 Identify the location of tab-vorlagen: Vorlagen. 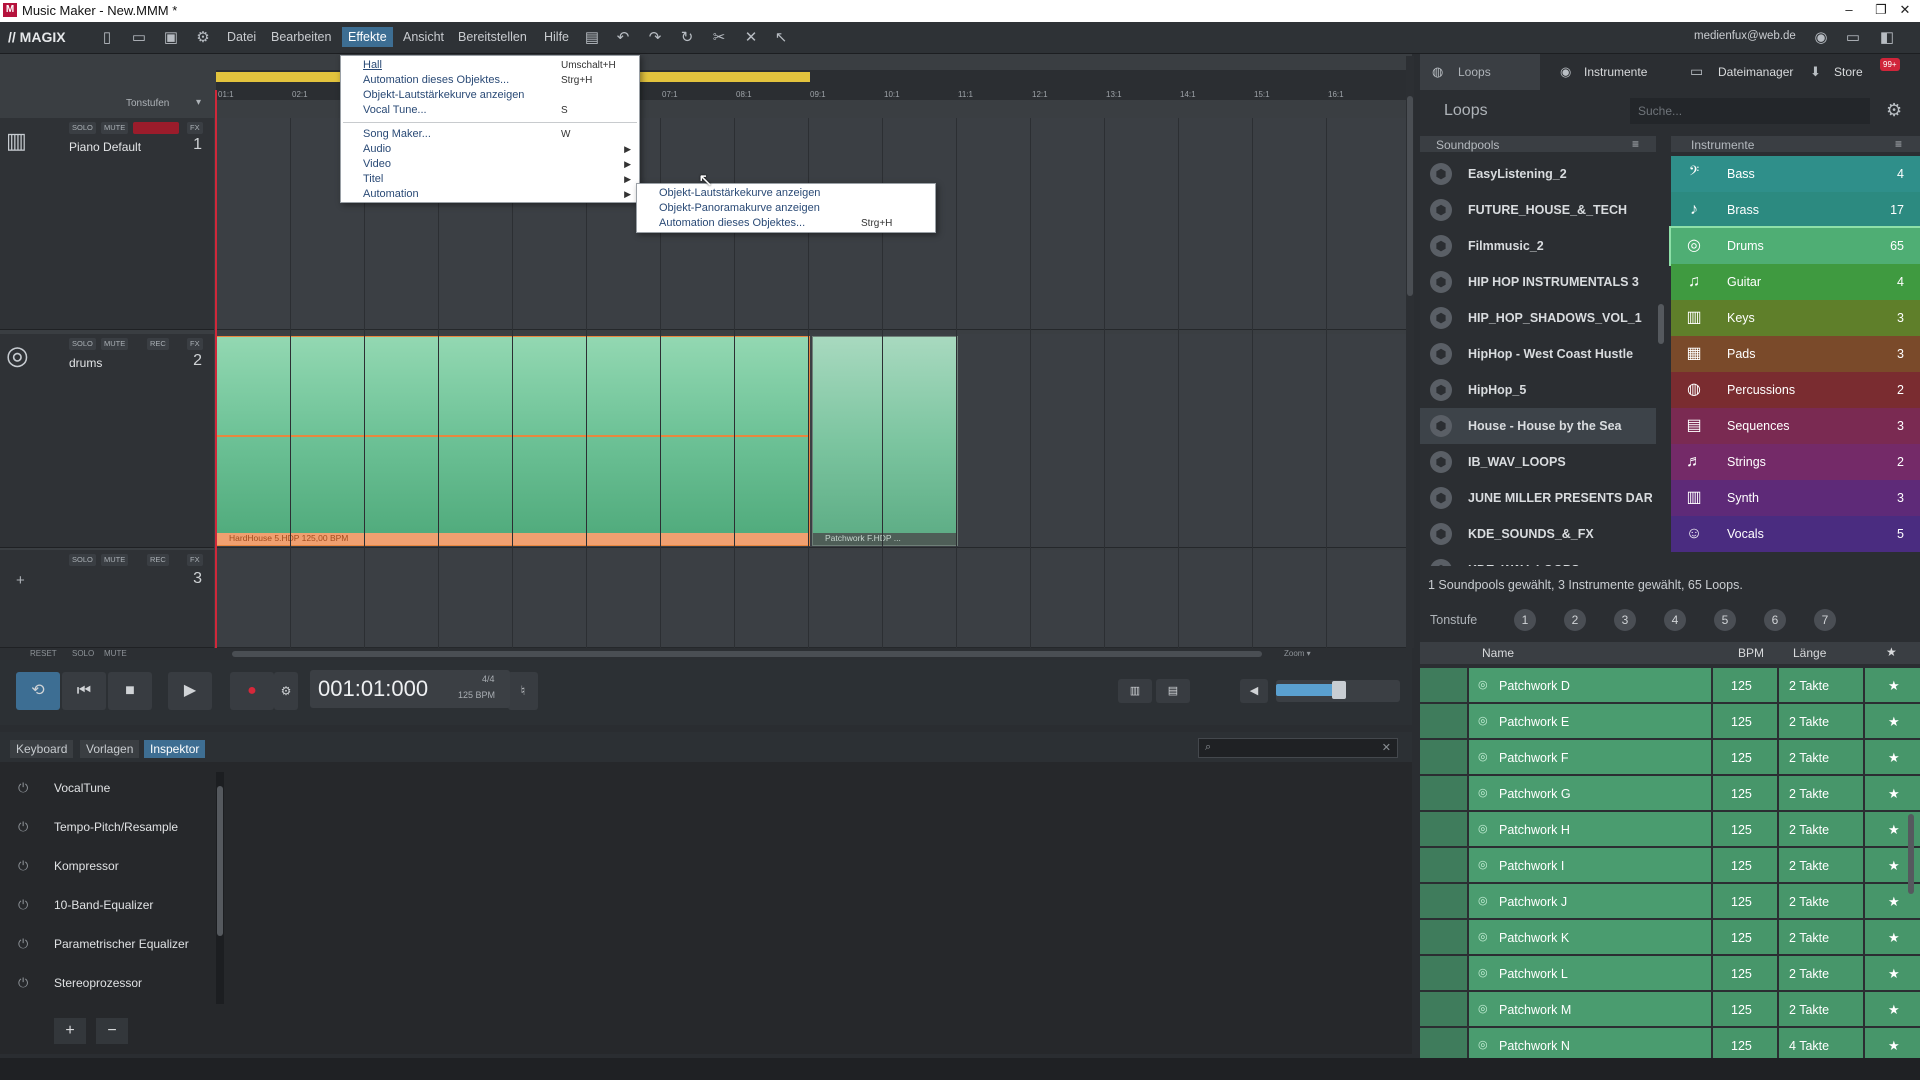
(110, 749).